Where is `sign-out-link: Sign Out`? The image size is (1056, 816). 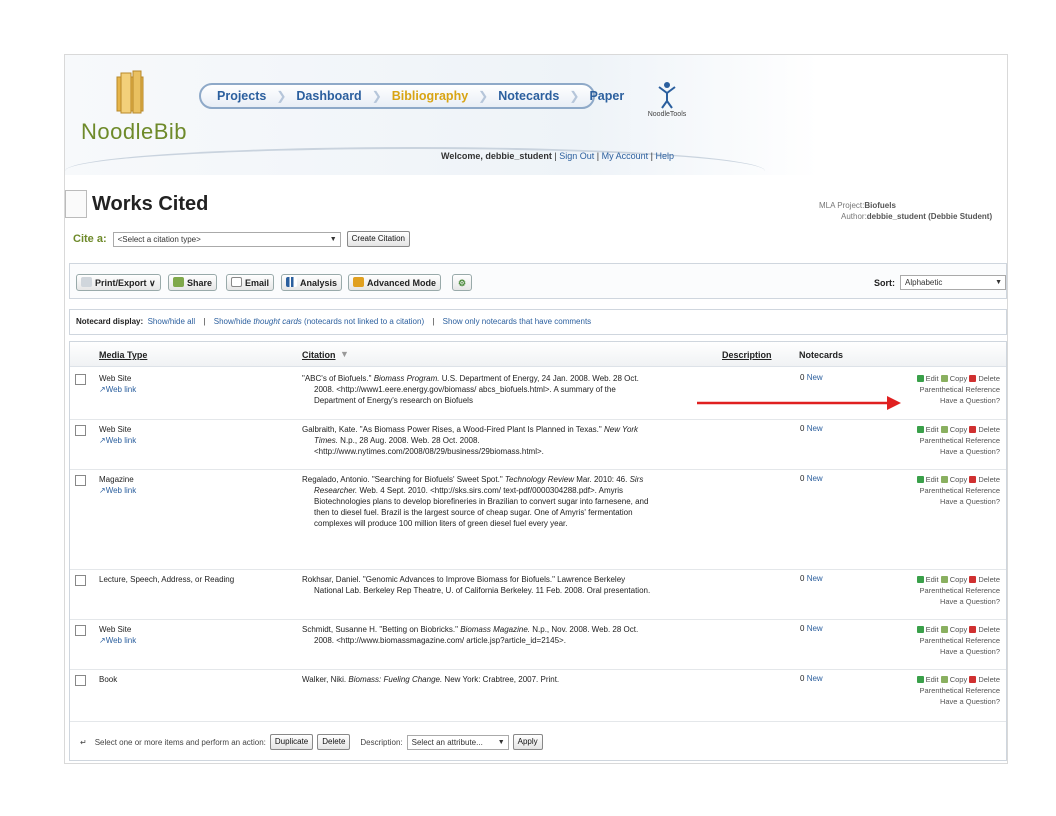
sign-out-link: Sign Out is located at coordinates (576, 156).